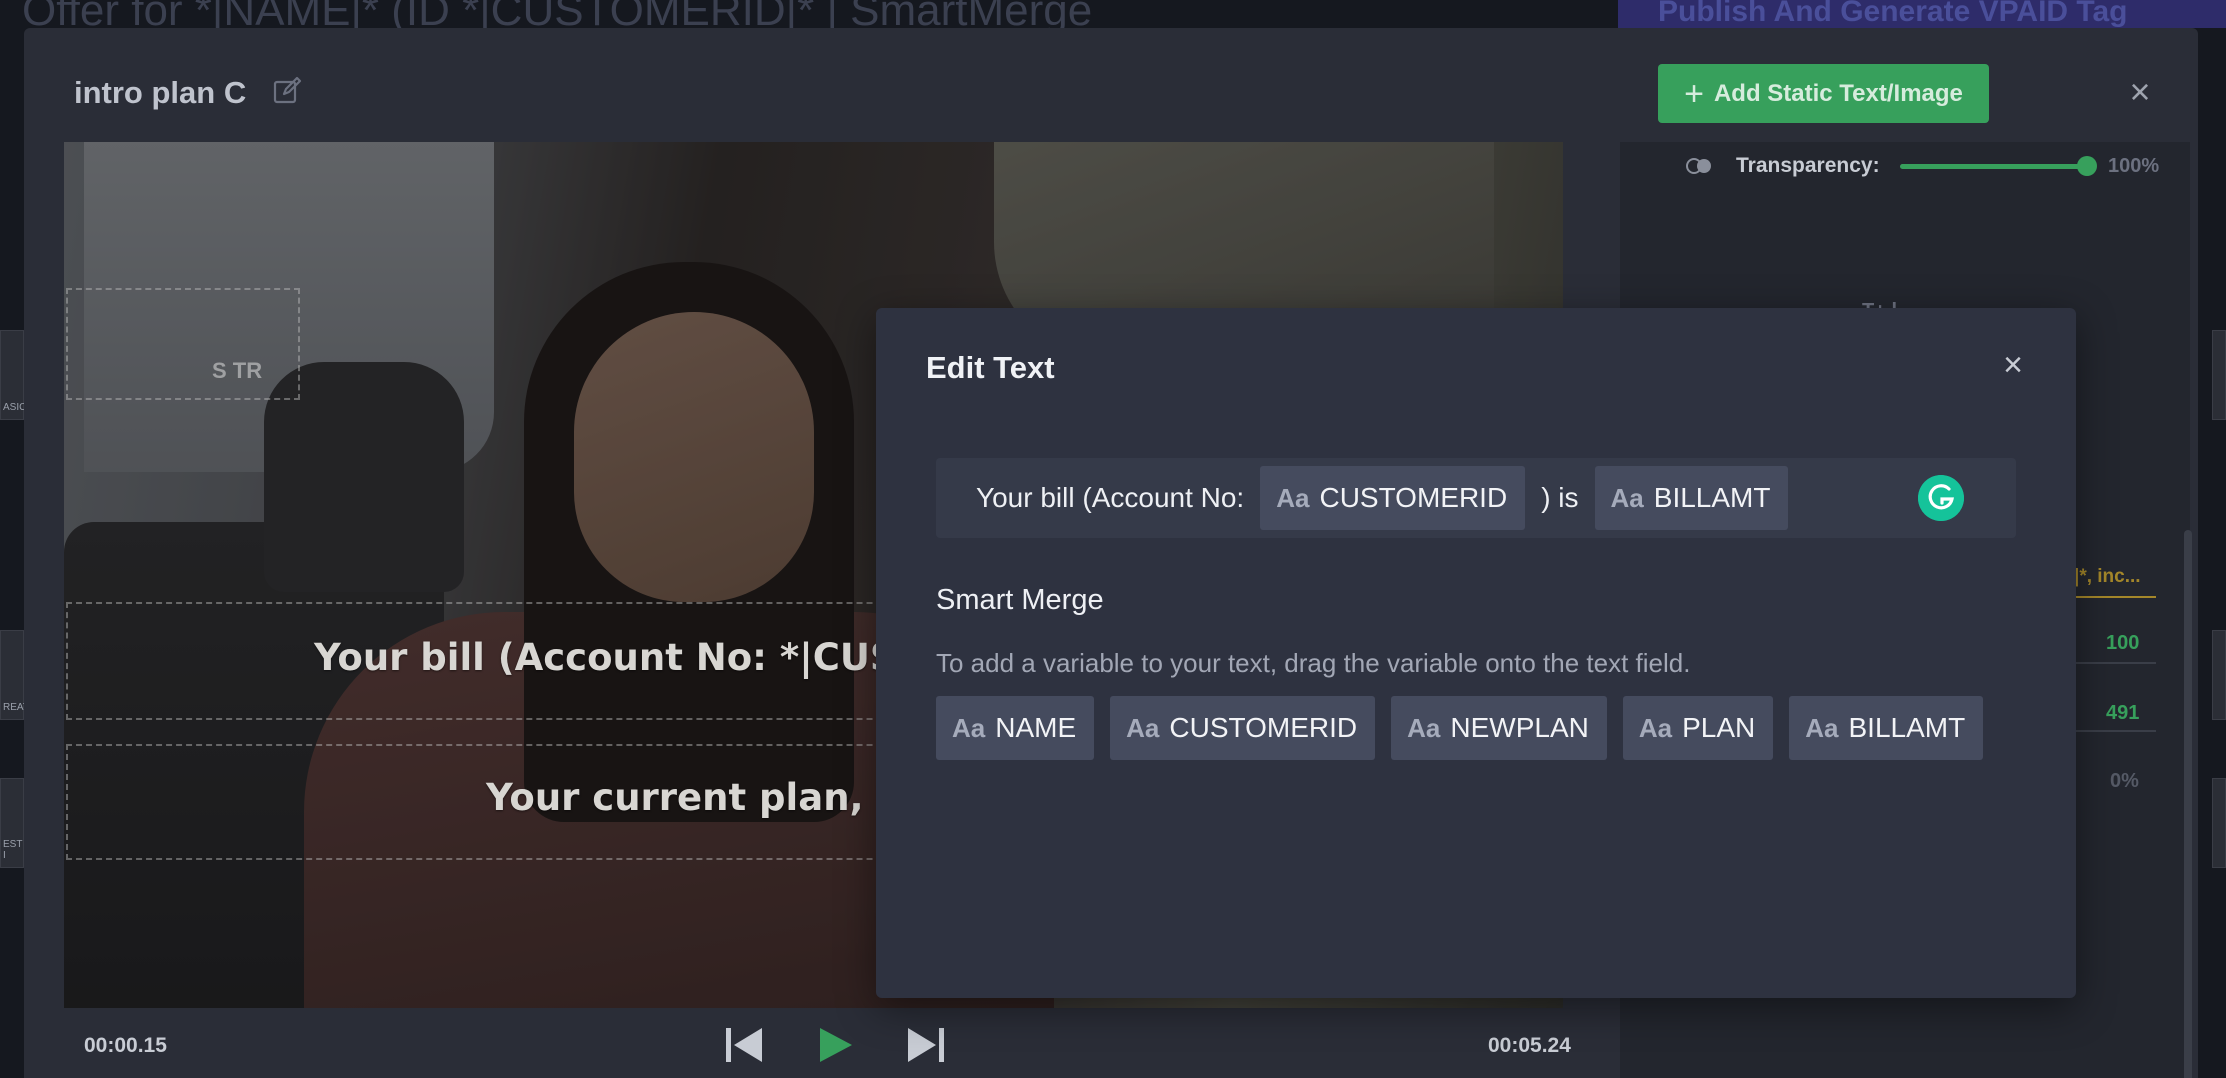 The width and height of the screenshot is (2226, 1078). I want to click on smart-merge-title: Smart Merge, so click(1020, 600).